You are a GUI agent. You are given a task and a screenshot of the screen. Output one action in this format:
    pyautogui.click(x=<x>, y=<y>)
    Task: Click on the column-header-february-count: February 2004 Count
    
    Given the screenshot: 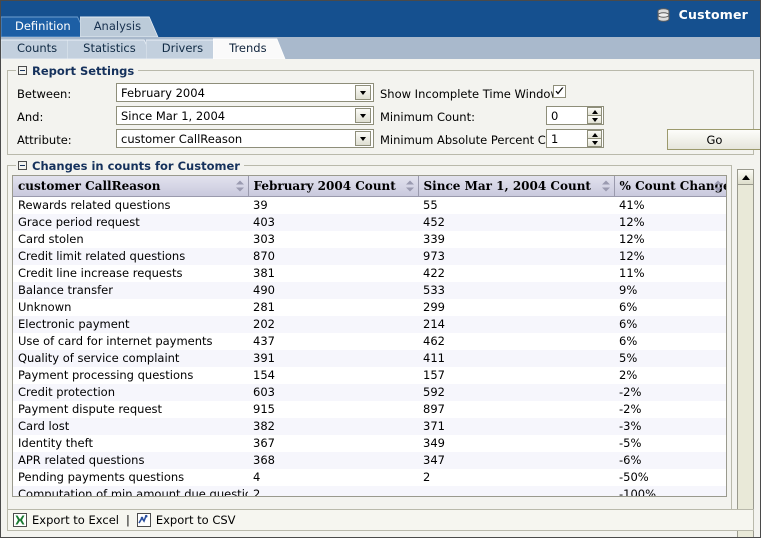 What is the action you would take?
    pyautogui.click(x=333, y=186)
    